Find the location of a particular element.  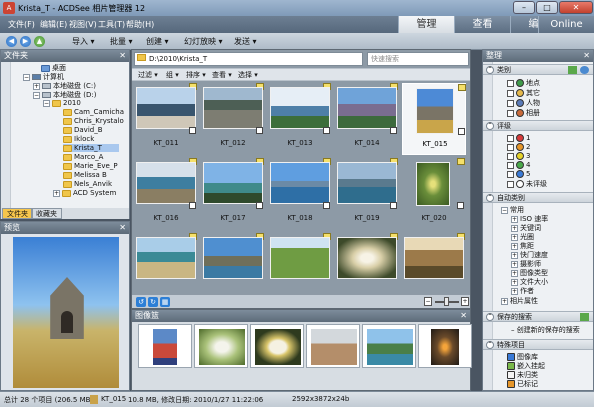

auto-category-item: + 相片属性 is located at coordinates (519, 301).